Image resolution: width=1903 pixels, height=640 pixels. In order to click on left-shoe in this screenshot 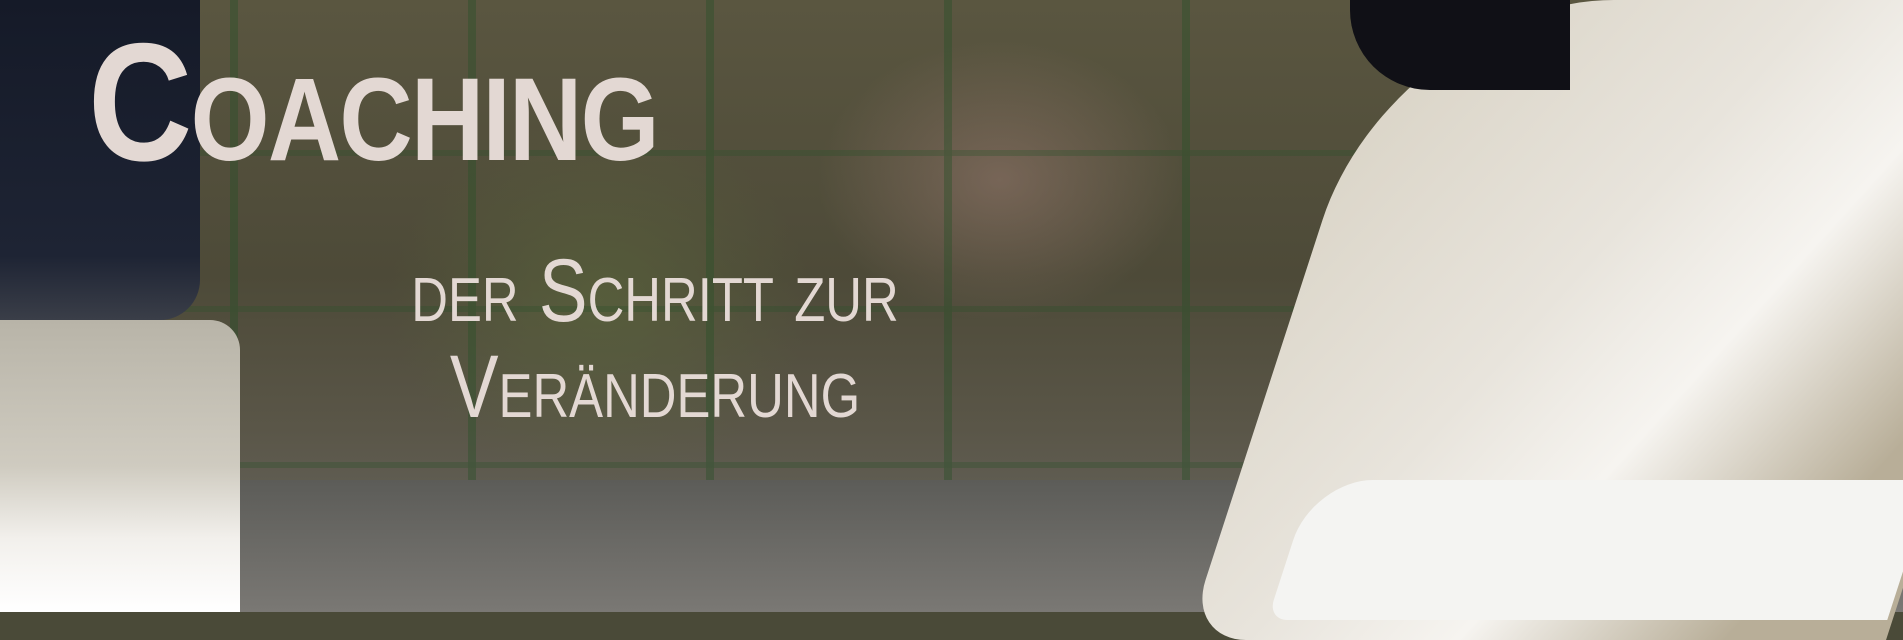, I will do `click(120, 466)`.